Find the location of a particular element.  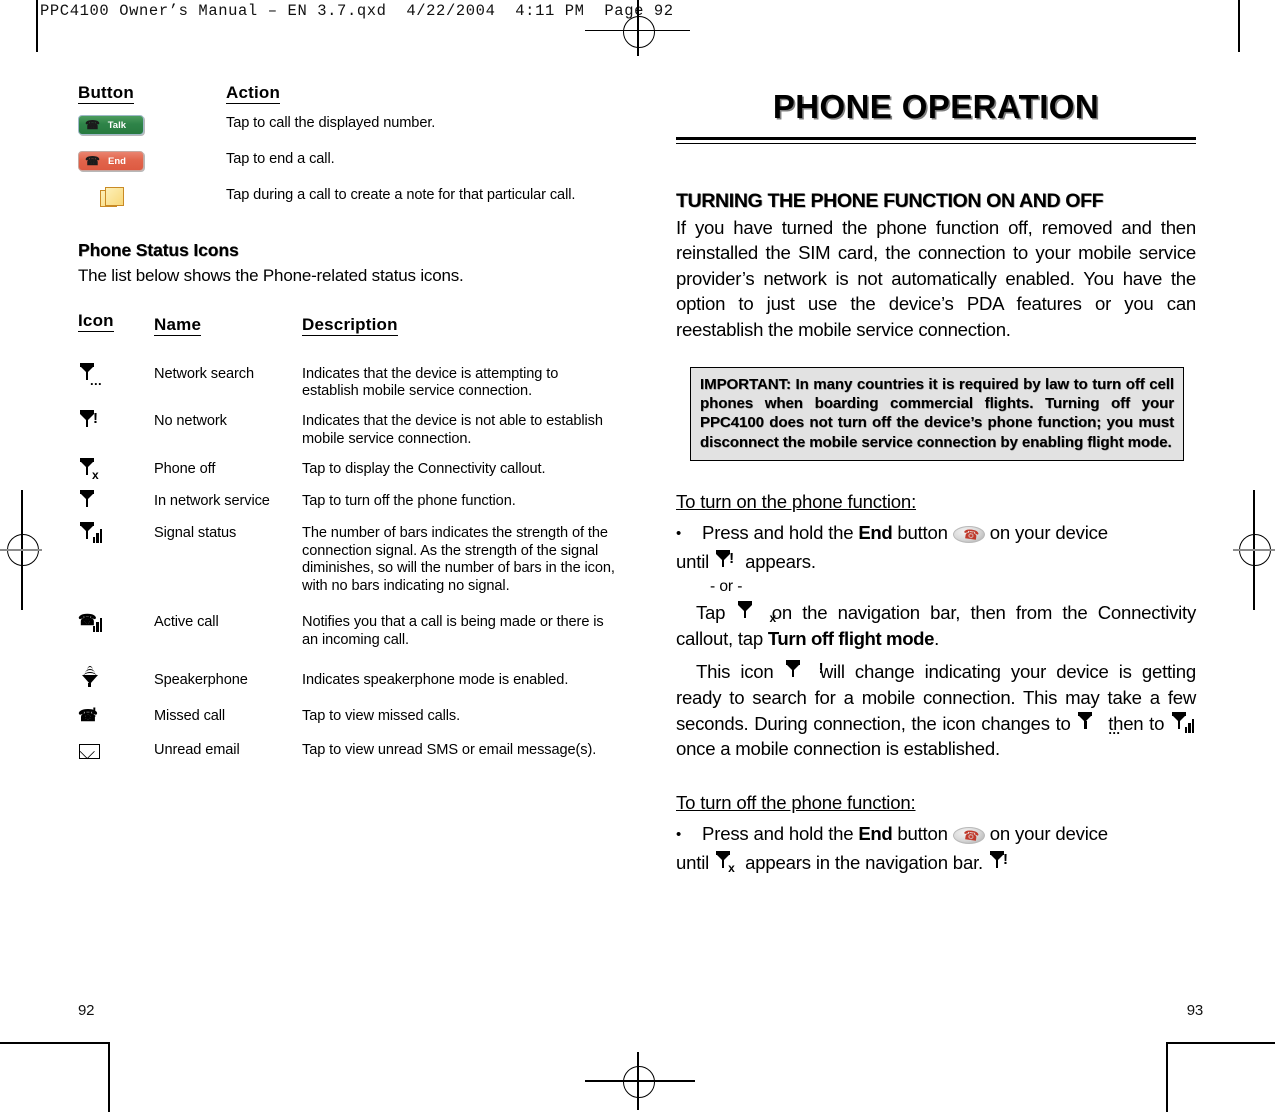

action-column-header: Action is located at coordinates (253, 93).